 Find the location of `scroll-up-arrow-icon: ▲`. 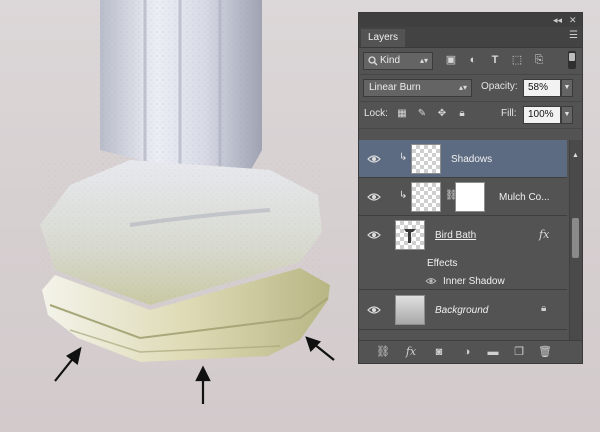

scroll-up-arrow-icon: ▲ is located at coordinates (575, 155).